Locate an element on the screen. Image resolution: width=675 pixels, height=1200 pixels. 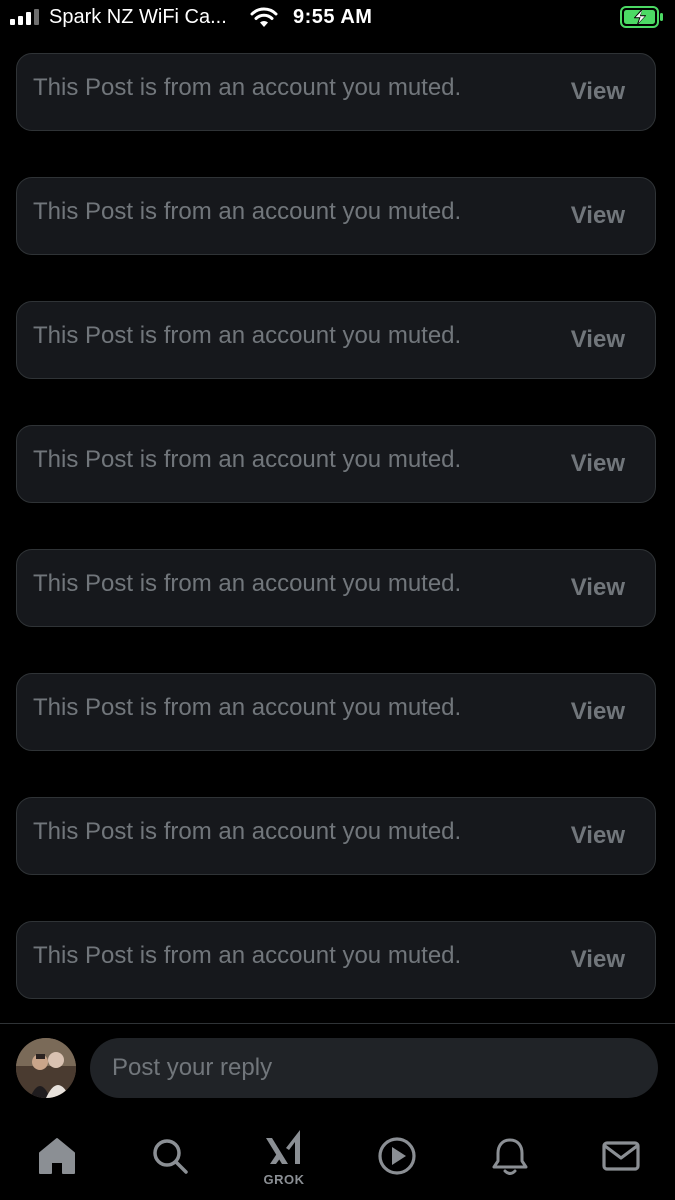
cellular-signal-icon is located at coordinates (24, 17).